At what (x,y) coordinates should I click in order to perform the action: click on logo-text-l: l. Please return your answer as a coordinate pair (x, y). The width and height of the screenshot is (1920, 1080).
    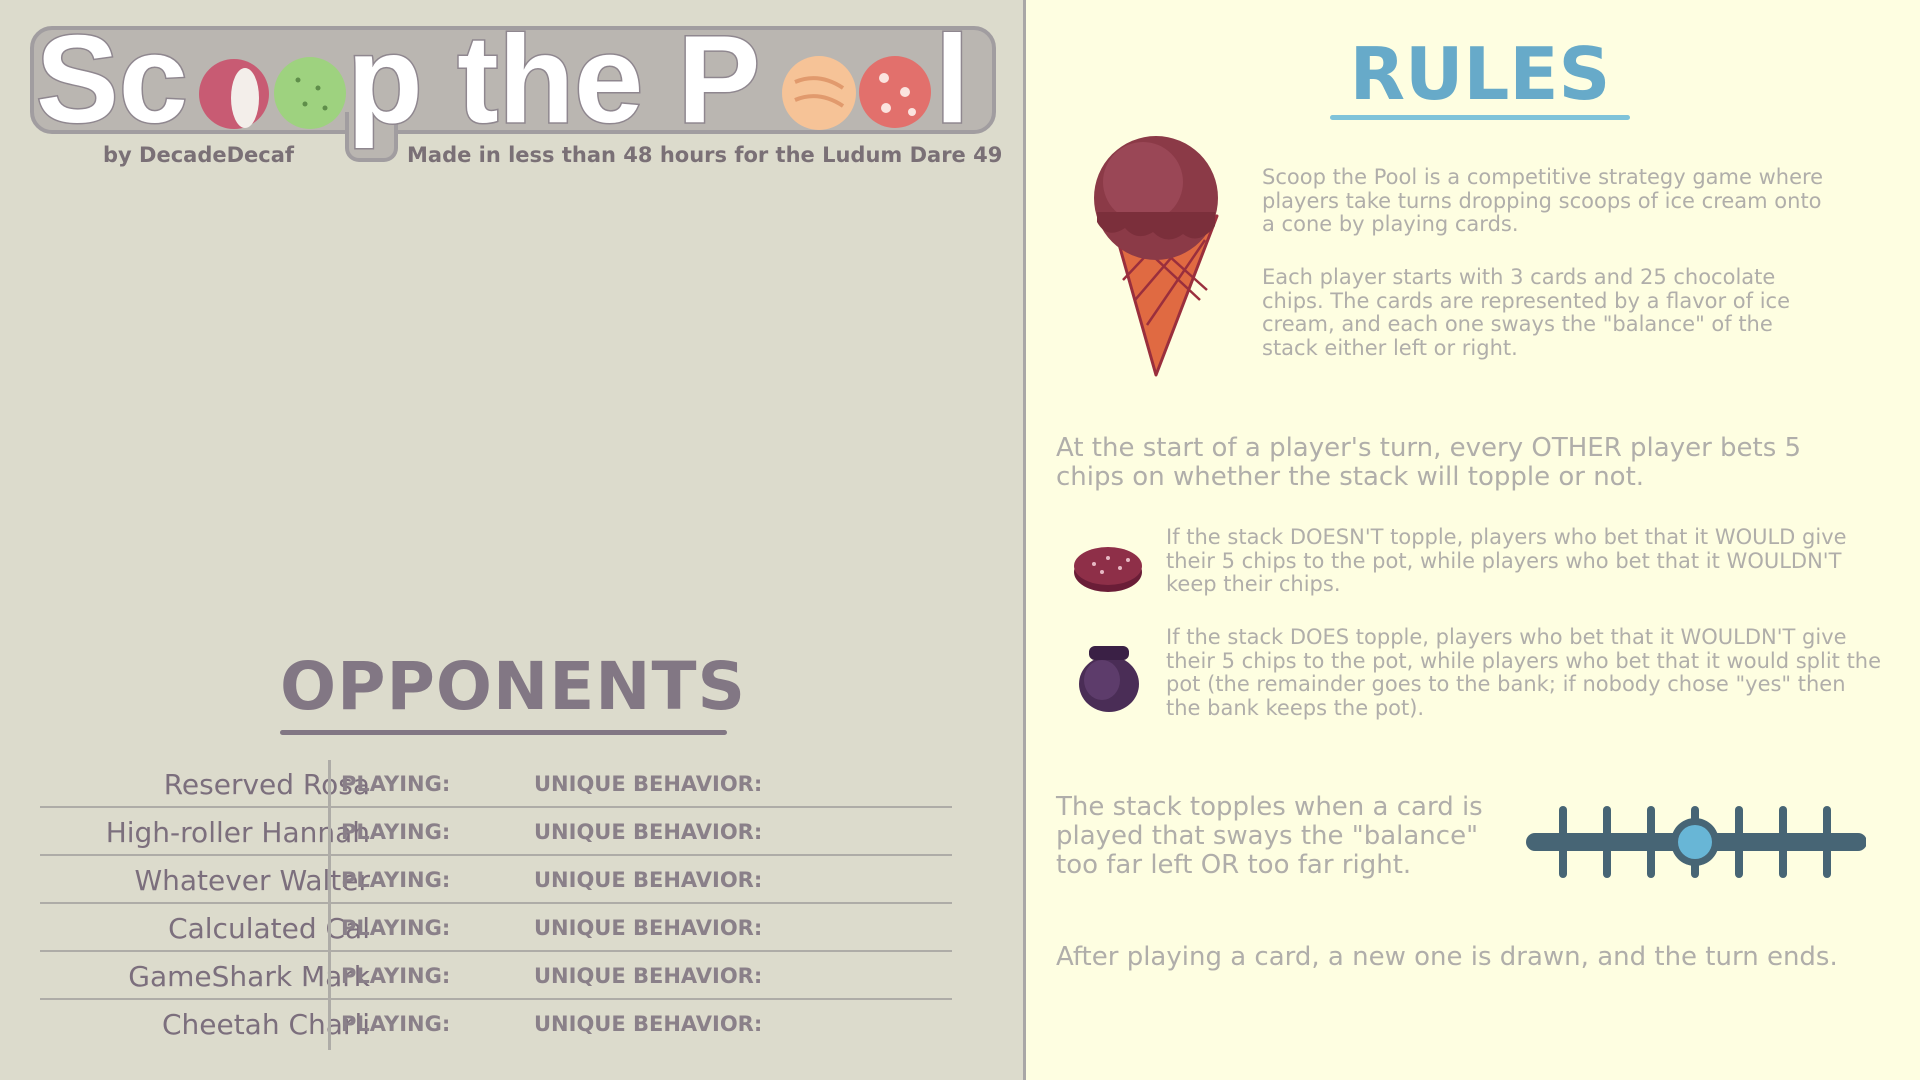
    Looking at the image, I should click on (952, 80).